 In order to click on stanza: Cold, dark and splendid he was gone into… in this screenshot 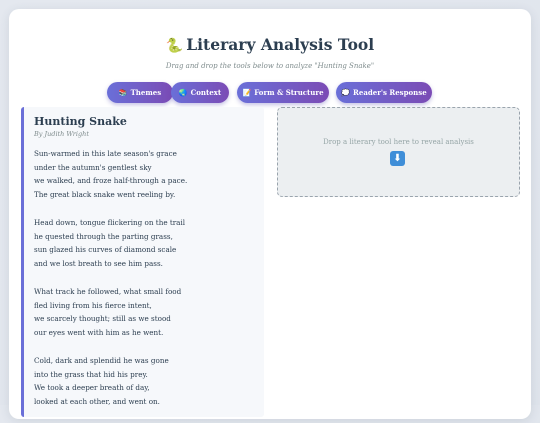, I will do `click(110, 381)`.